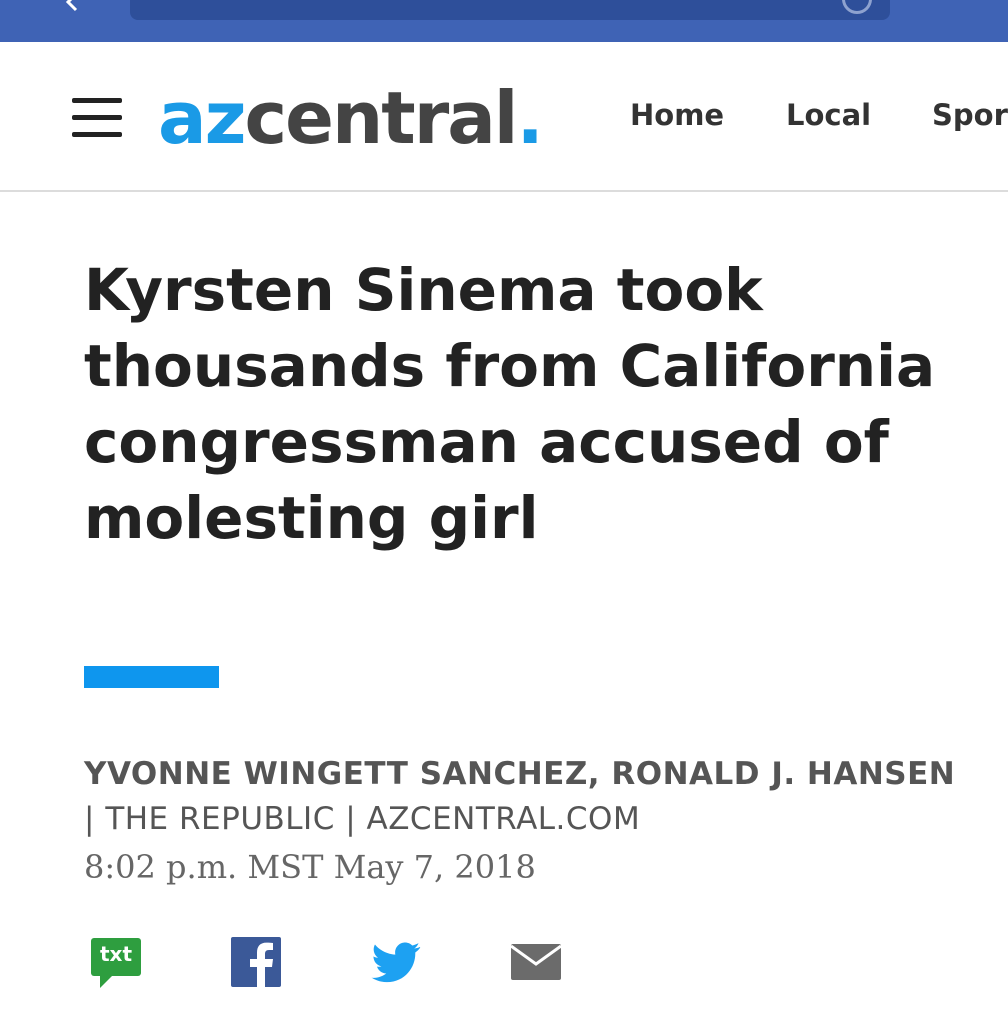  What do you see at coordinates (504, 21) in the screenshot?
I see `browser-toolbar` at bounding box center [504, 21].